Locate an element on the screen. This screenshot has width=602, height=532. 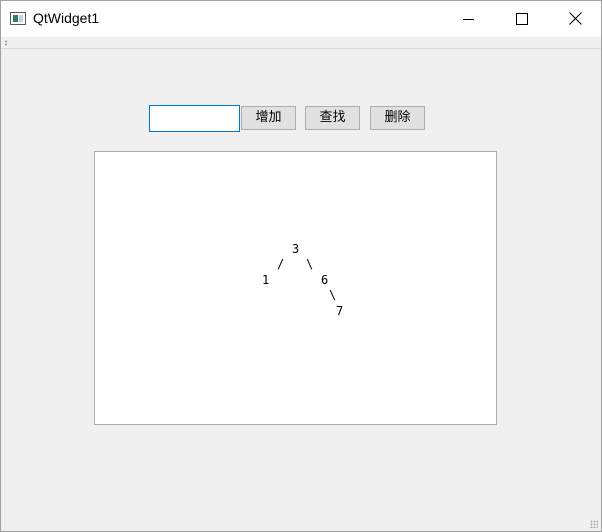
value-input is located at coordinates (194, 118).